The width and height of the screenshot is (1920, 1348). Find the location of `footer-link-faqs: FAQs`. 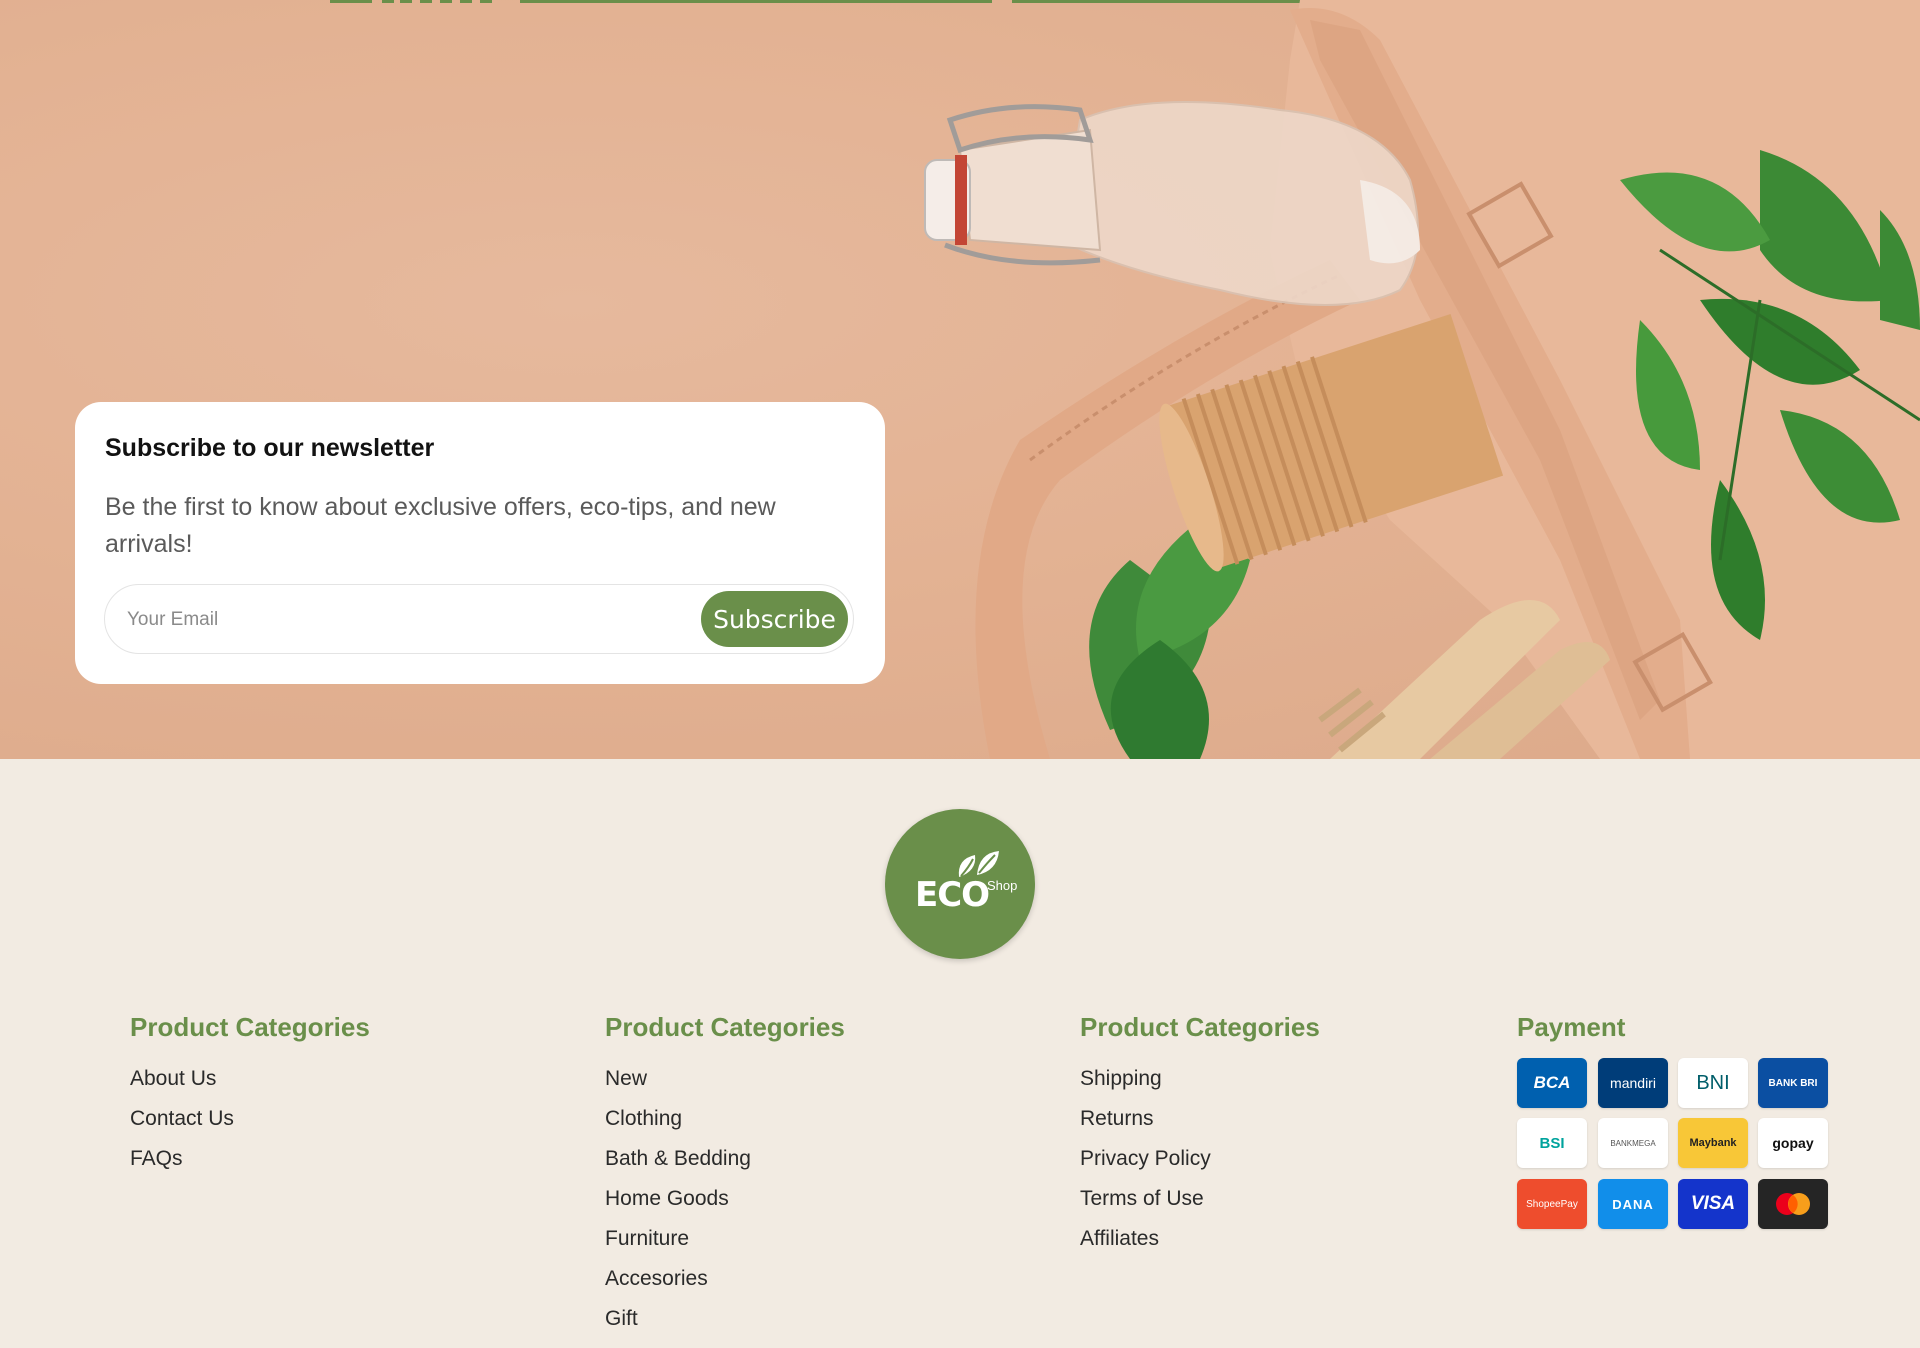

footer-link-faqs: FAQs is located at coordinates (250, 1159).